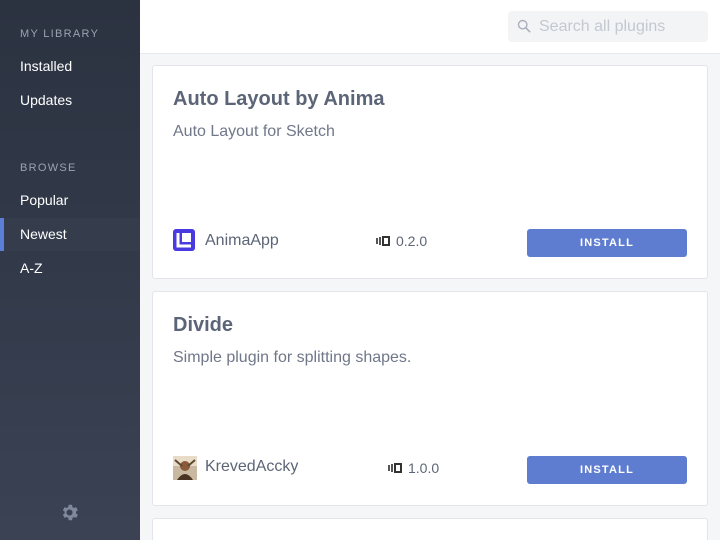 The width and height of the screenshot is (720, 540). Describe the element at coordinates (430, 529) in the screenshot. I see `plugin-card` at that location.